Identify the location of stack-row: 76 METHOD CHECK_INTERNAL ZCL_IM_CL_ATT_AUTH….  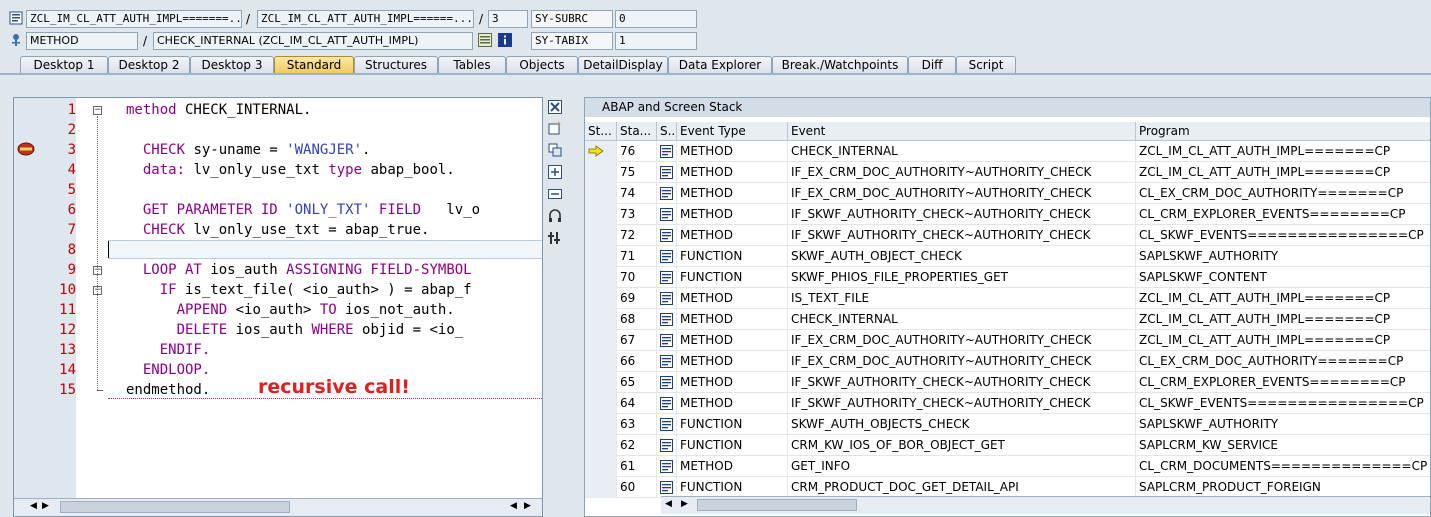
(1007, 151).